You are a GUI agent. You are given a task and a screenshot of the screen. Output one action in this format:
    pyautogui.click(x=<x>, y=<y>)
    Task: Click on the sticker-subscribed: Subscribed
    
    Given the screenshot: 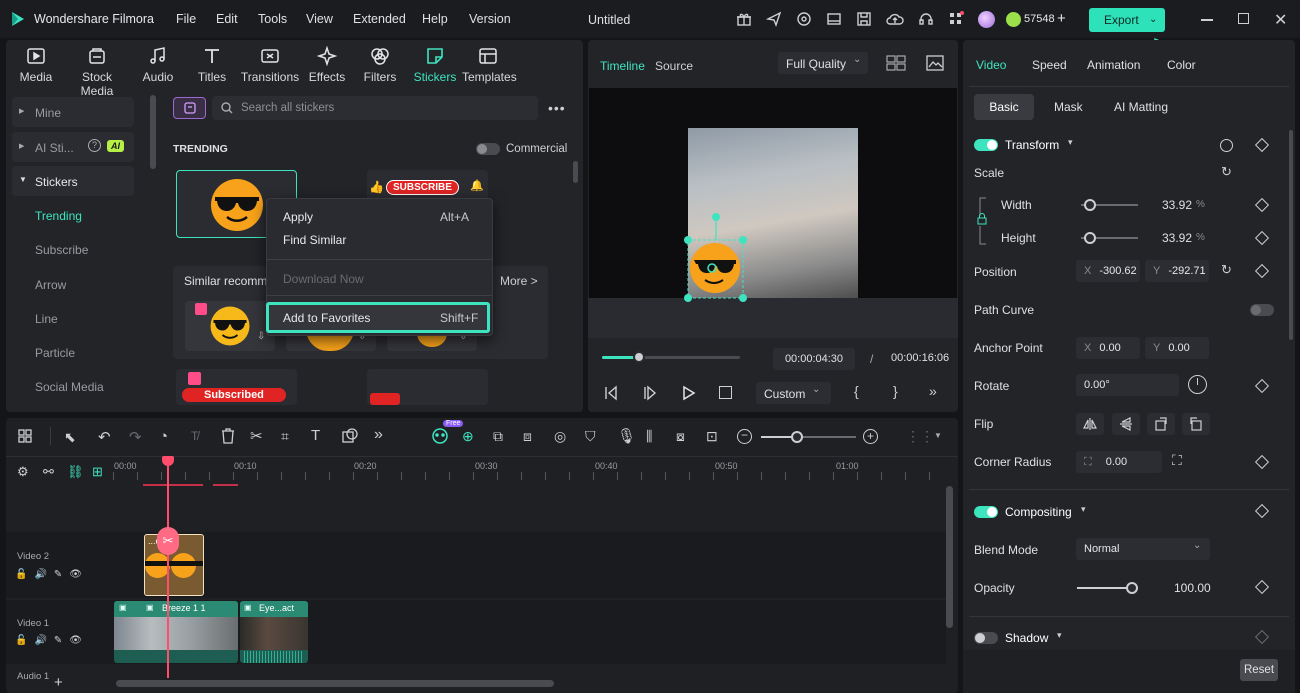 What is the action you would take?
    pyautogui.click(x=236, y=387)
    